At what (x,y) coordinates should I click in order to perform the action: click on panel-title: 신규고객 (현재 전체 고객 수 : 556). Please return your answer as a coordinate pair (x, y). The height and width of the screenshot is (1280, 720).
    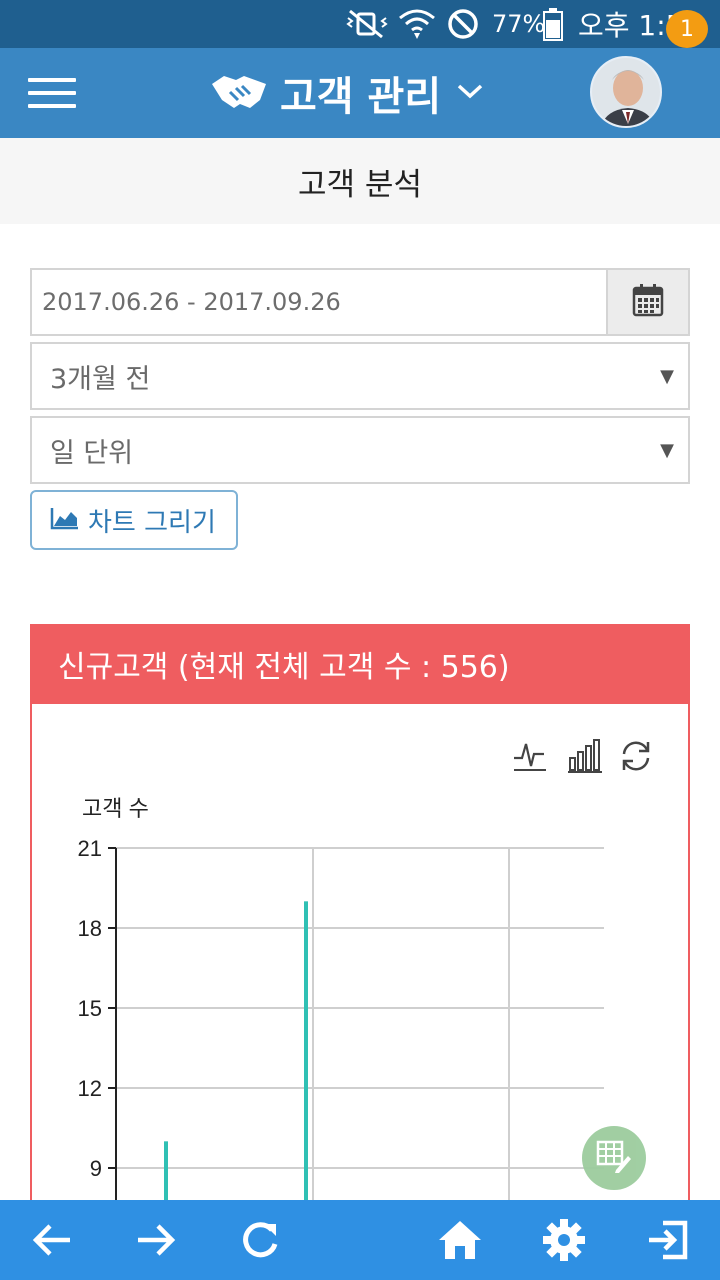
    Looking at the image, I should click on (284, 667).